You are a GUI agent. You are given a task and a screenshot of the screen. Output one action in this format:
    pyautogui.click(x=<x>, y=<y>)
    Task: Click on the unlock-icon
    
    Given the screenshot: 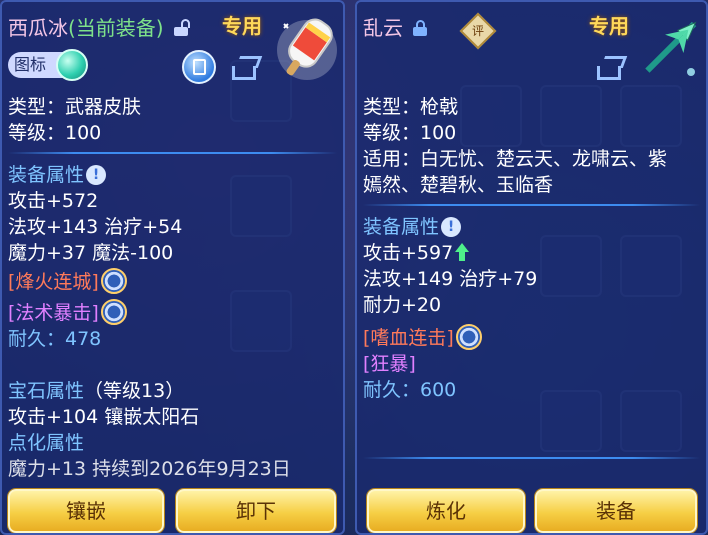 What is the action you would take?
    pyautogui.click(x=181, y=27)
    